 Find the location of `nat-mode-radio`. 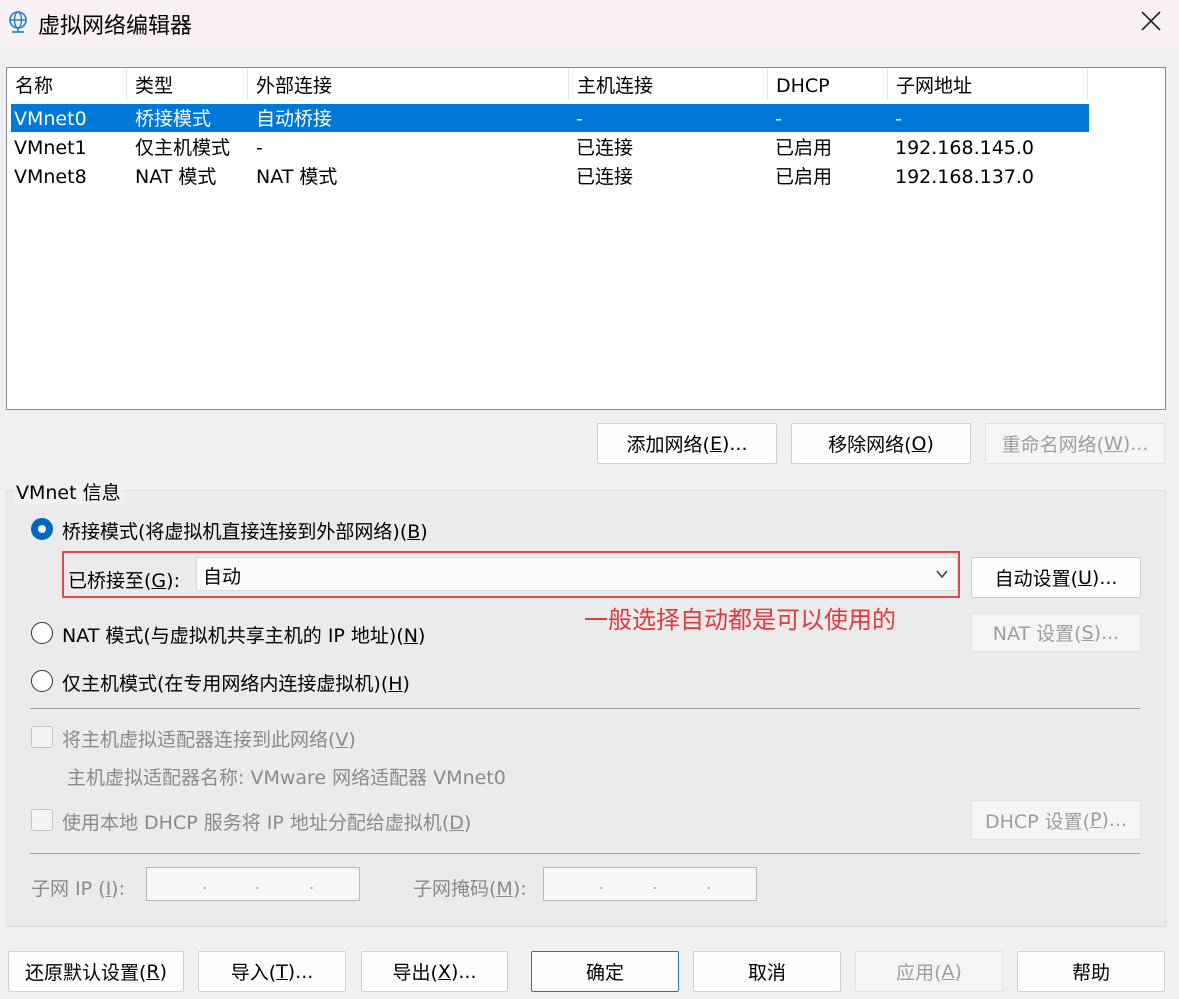

nat-mode-radio is located at coordinates (42, 633).